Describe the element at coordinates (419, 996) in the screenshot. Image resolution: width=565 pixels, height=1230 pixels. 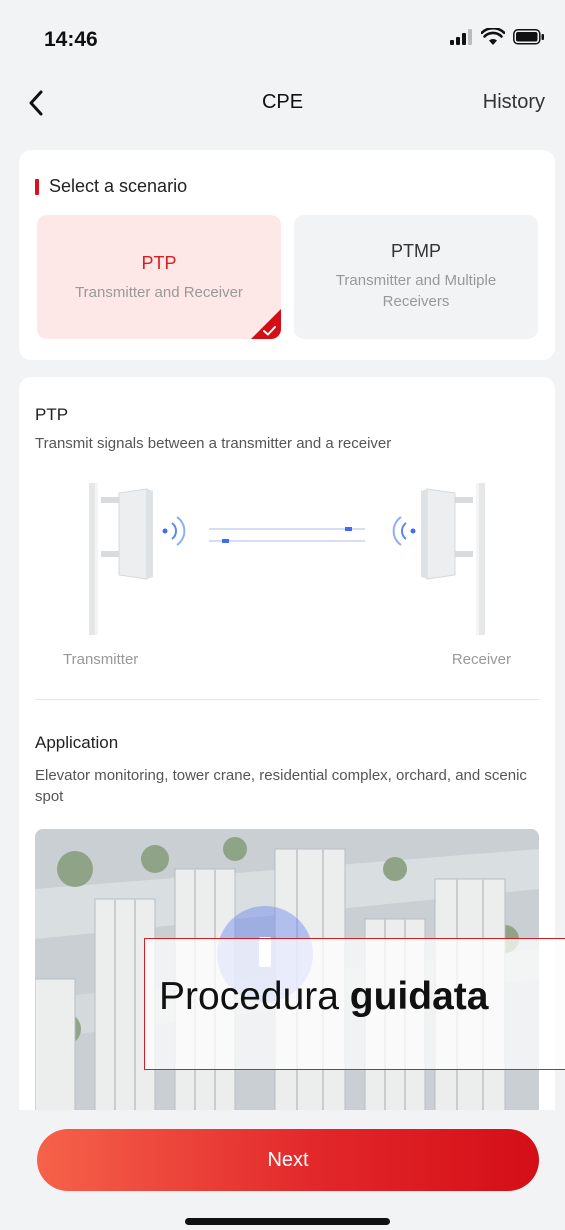
I see `overlay-text-bold: guidata` at that location.